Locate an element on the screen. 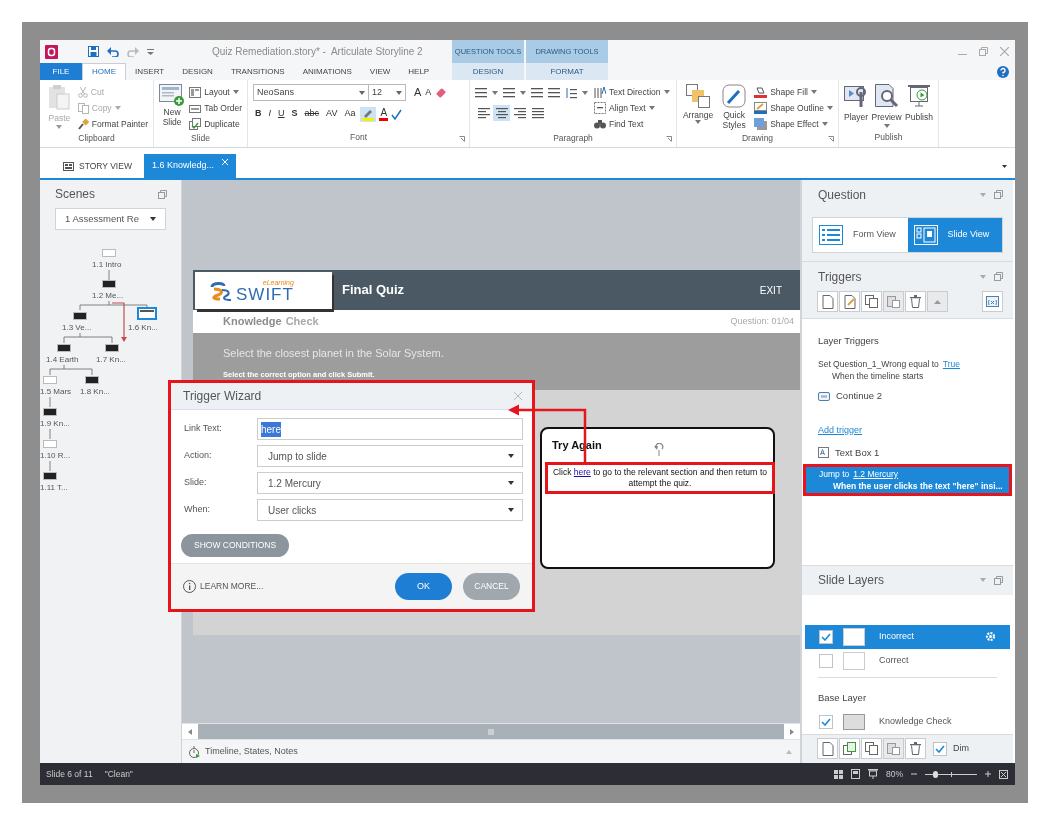 This screenshot has height=825, width=1051. link-text-field: here is located at coordinates (390, 429).